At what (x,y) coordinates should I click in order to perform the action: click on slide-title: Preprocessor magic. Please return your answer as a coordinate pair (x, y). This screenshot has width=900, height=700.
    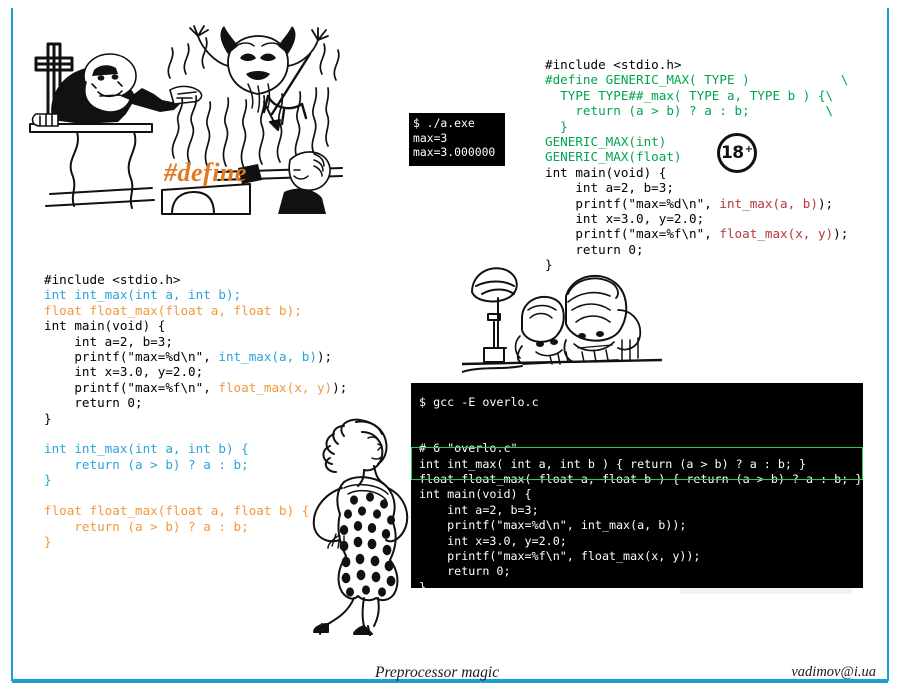
    Looking at the image, I should click on (437, 672).